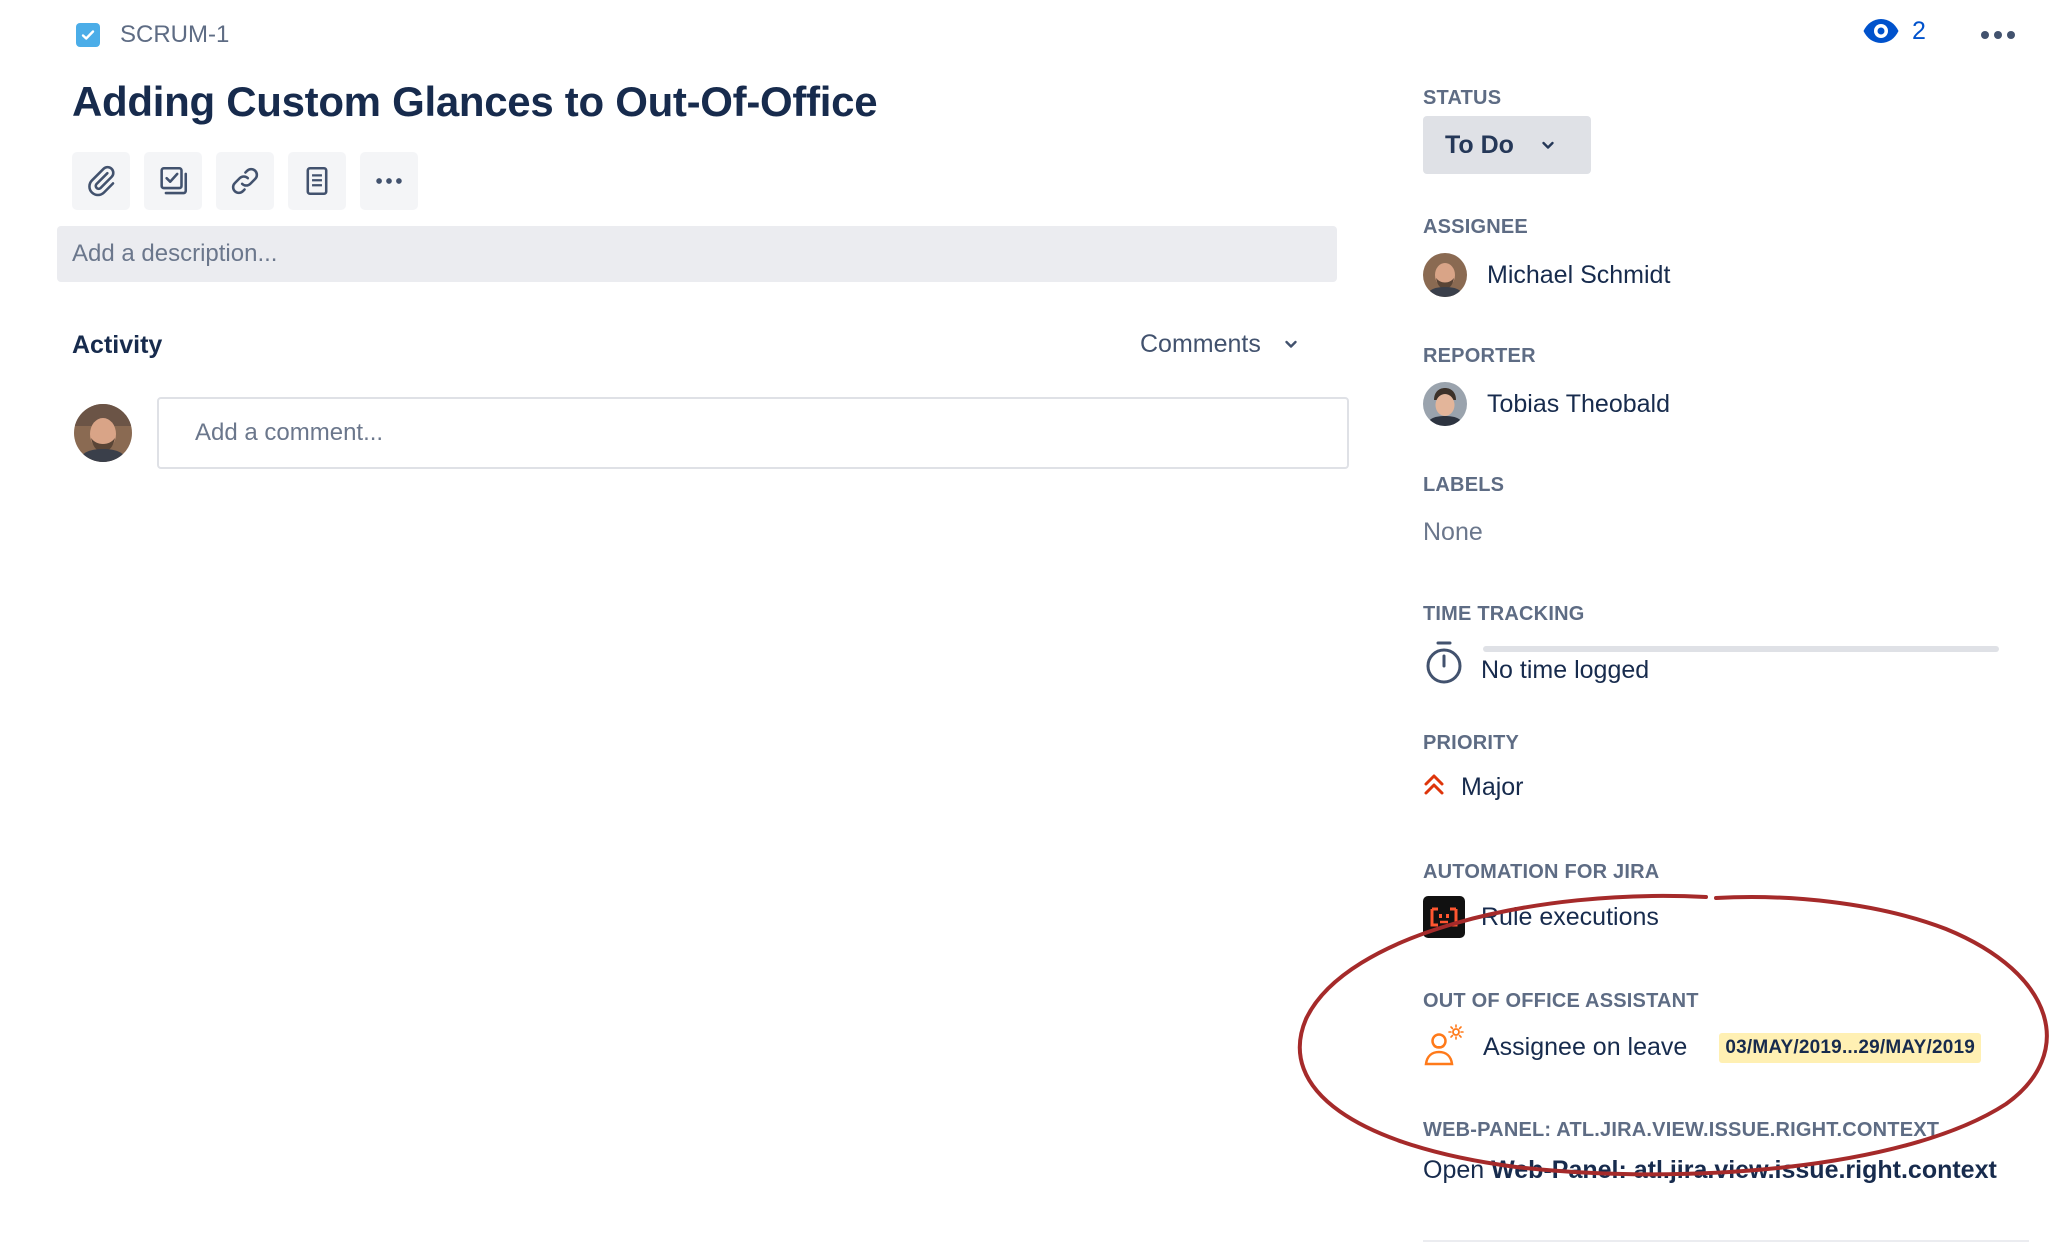 This screenshot has width=2069, height=1256. What do you see at coordinates (88, 35) in the screenshot?
I see `task-type-icon` at bounding box center [88, 35].